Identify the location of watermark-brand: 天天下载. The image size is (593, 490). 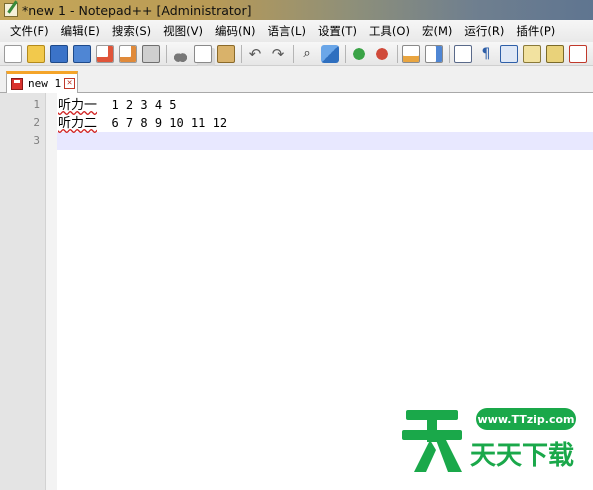
(522, 456).